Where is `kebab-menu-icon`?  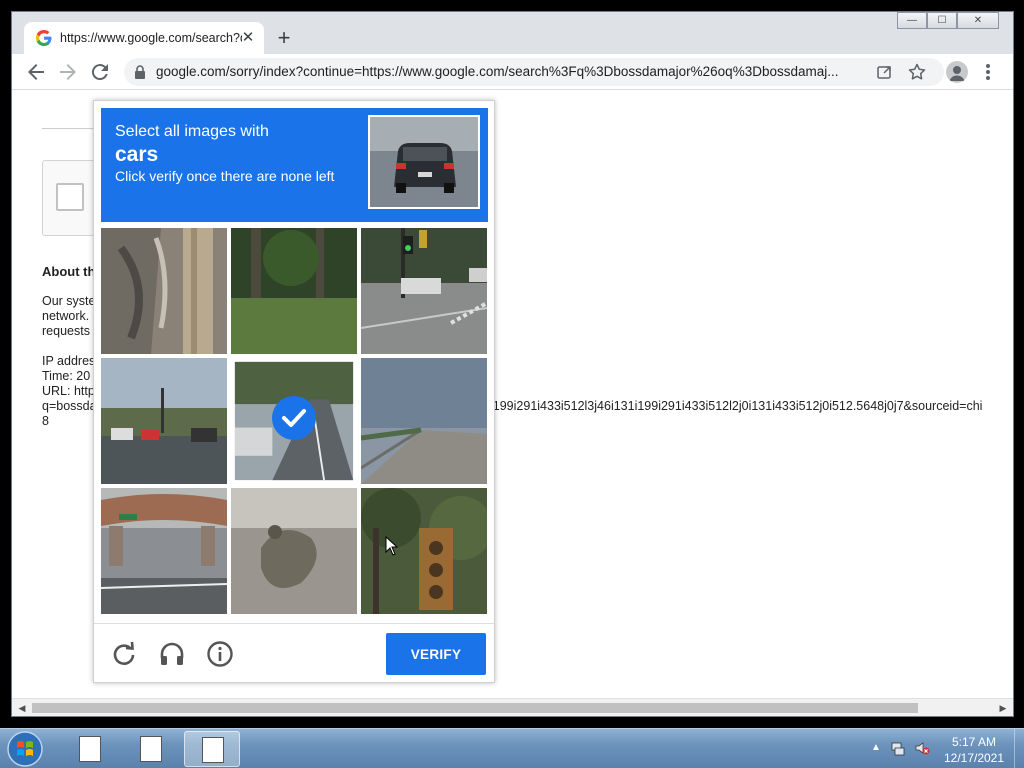
kebab-menu-icon is located at coordinates (988, 72).